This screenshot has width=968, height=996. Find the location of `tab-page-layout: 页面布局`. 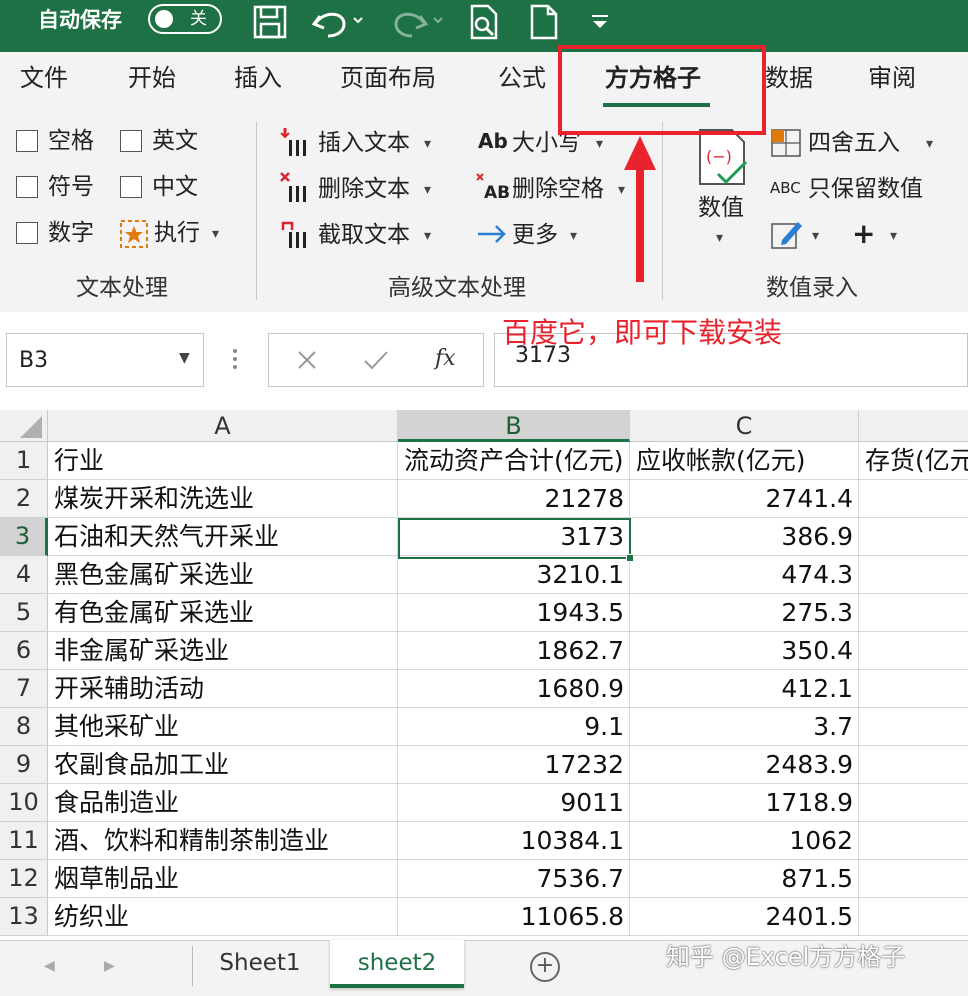

tab-page-layout: 页面布局 is located at coordinates (388, 78).